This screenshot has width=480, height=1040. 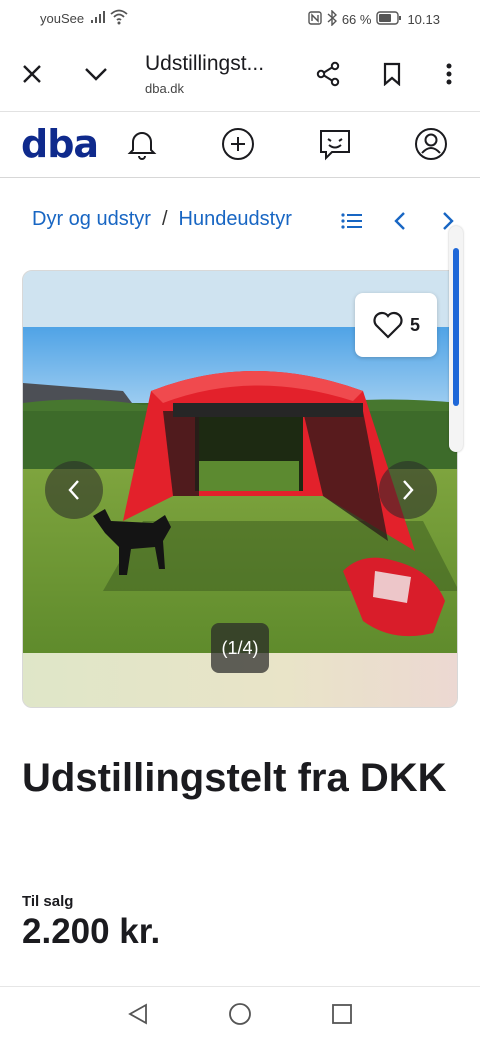 I want to click on listing-price: 2.200 kr., so click(x=91, y=931).